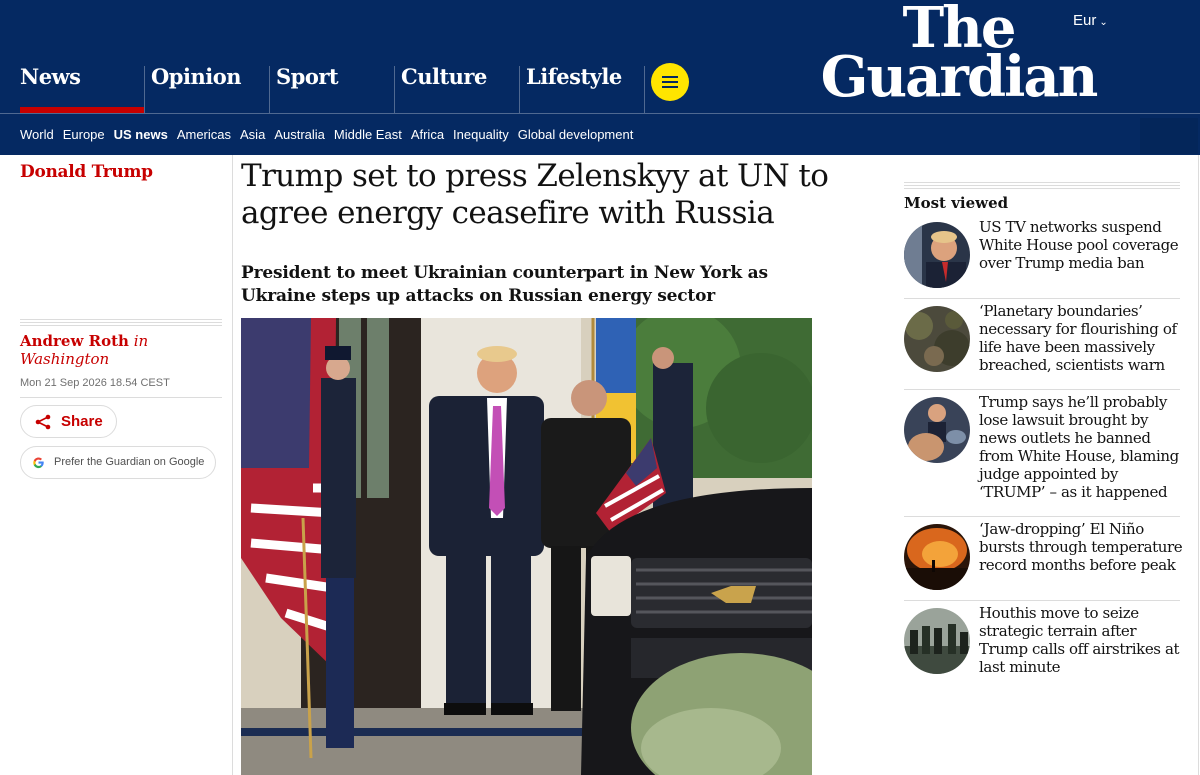 The height and width of the screenshot is (775, 1200). Describe the element at coordinates (444, 76) in the screenshot. I see `pillar-culture-label: Culture` at that location.